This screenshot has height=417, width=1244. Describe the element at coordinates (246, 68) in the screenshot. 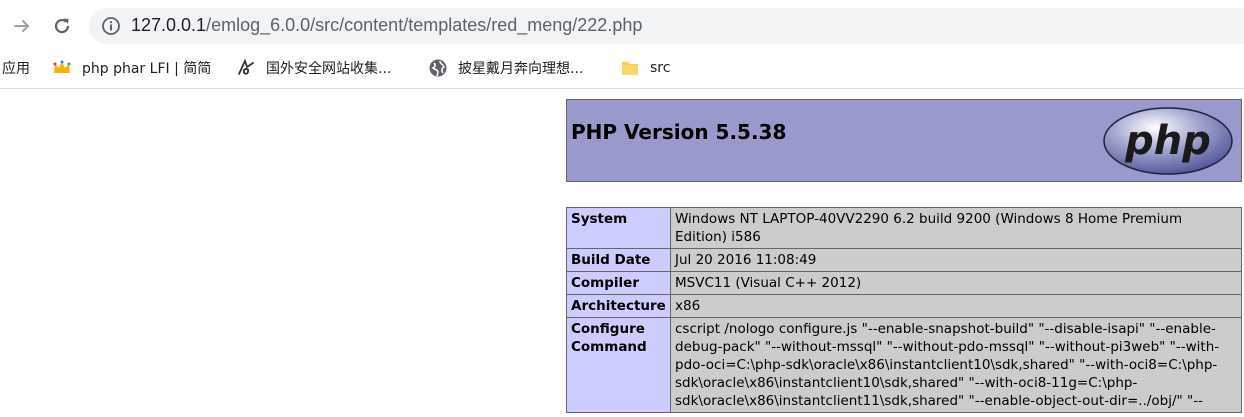

I see `script-logo-icon` at that location.